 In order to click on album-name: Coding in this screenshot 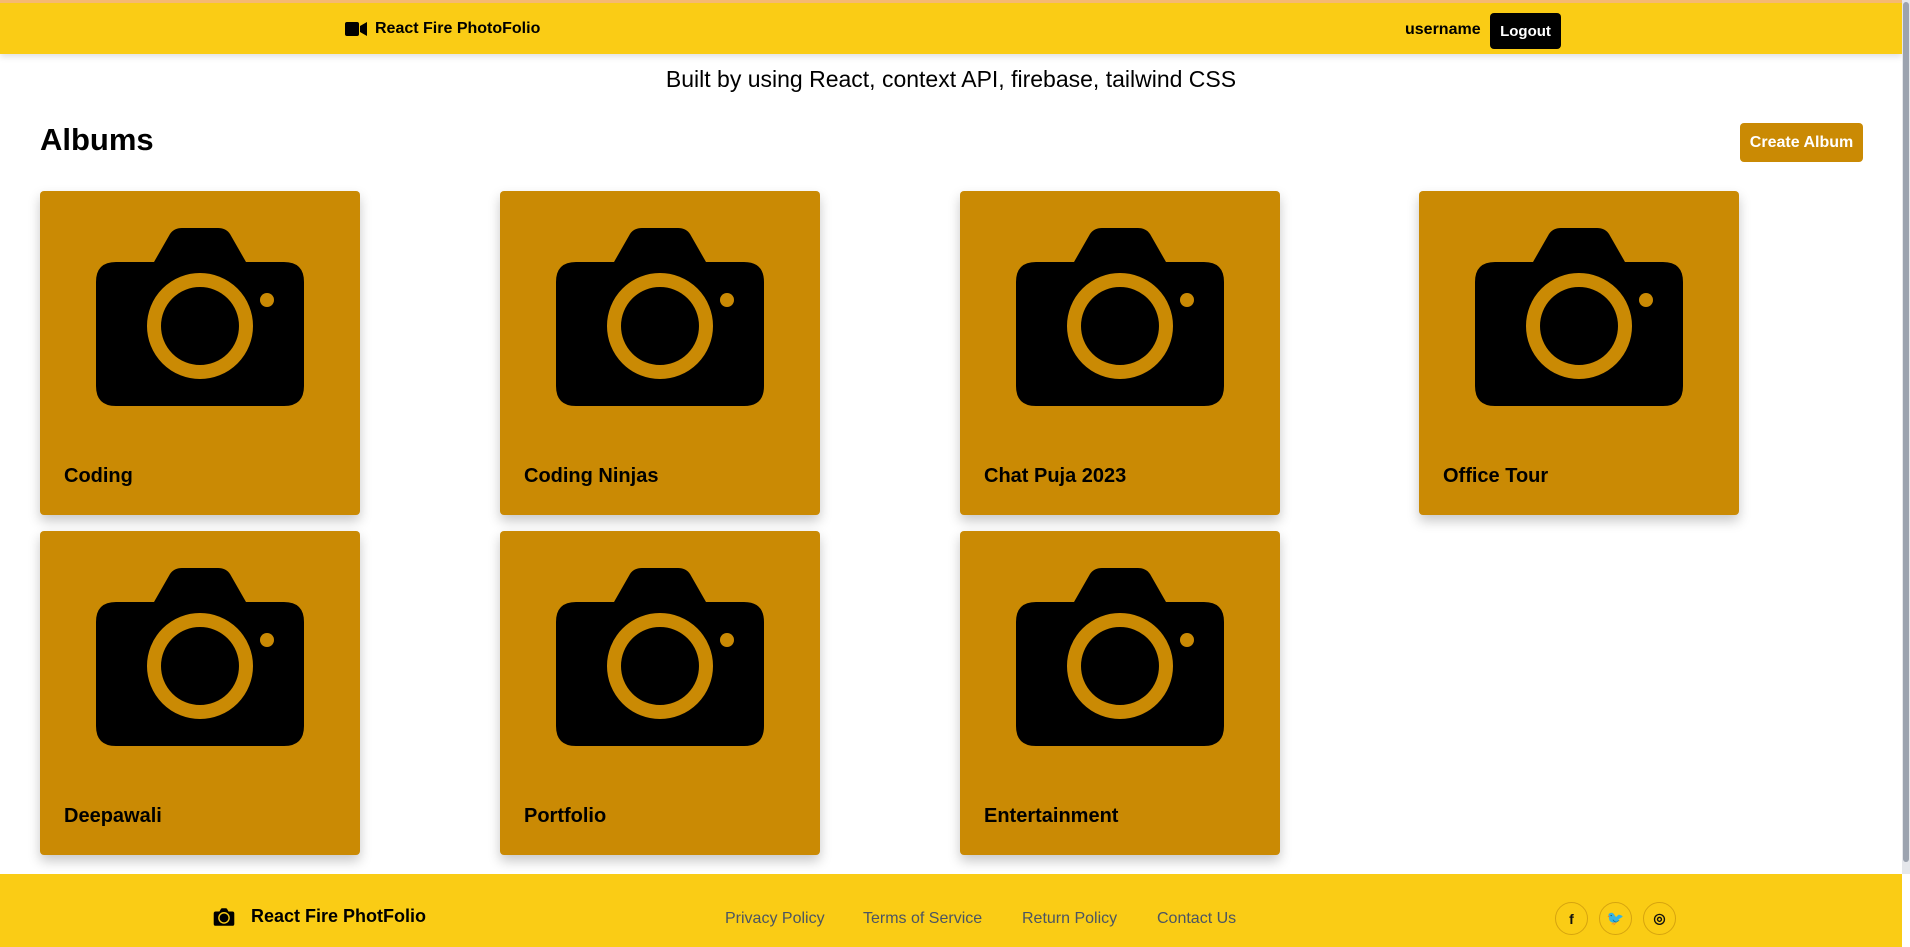, I will do `click(98, 476)`.